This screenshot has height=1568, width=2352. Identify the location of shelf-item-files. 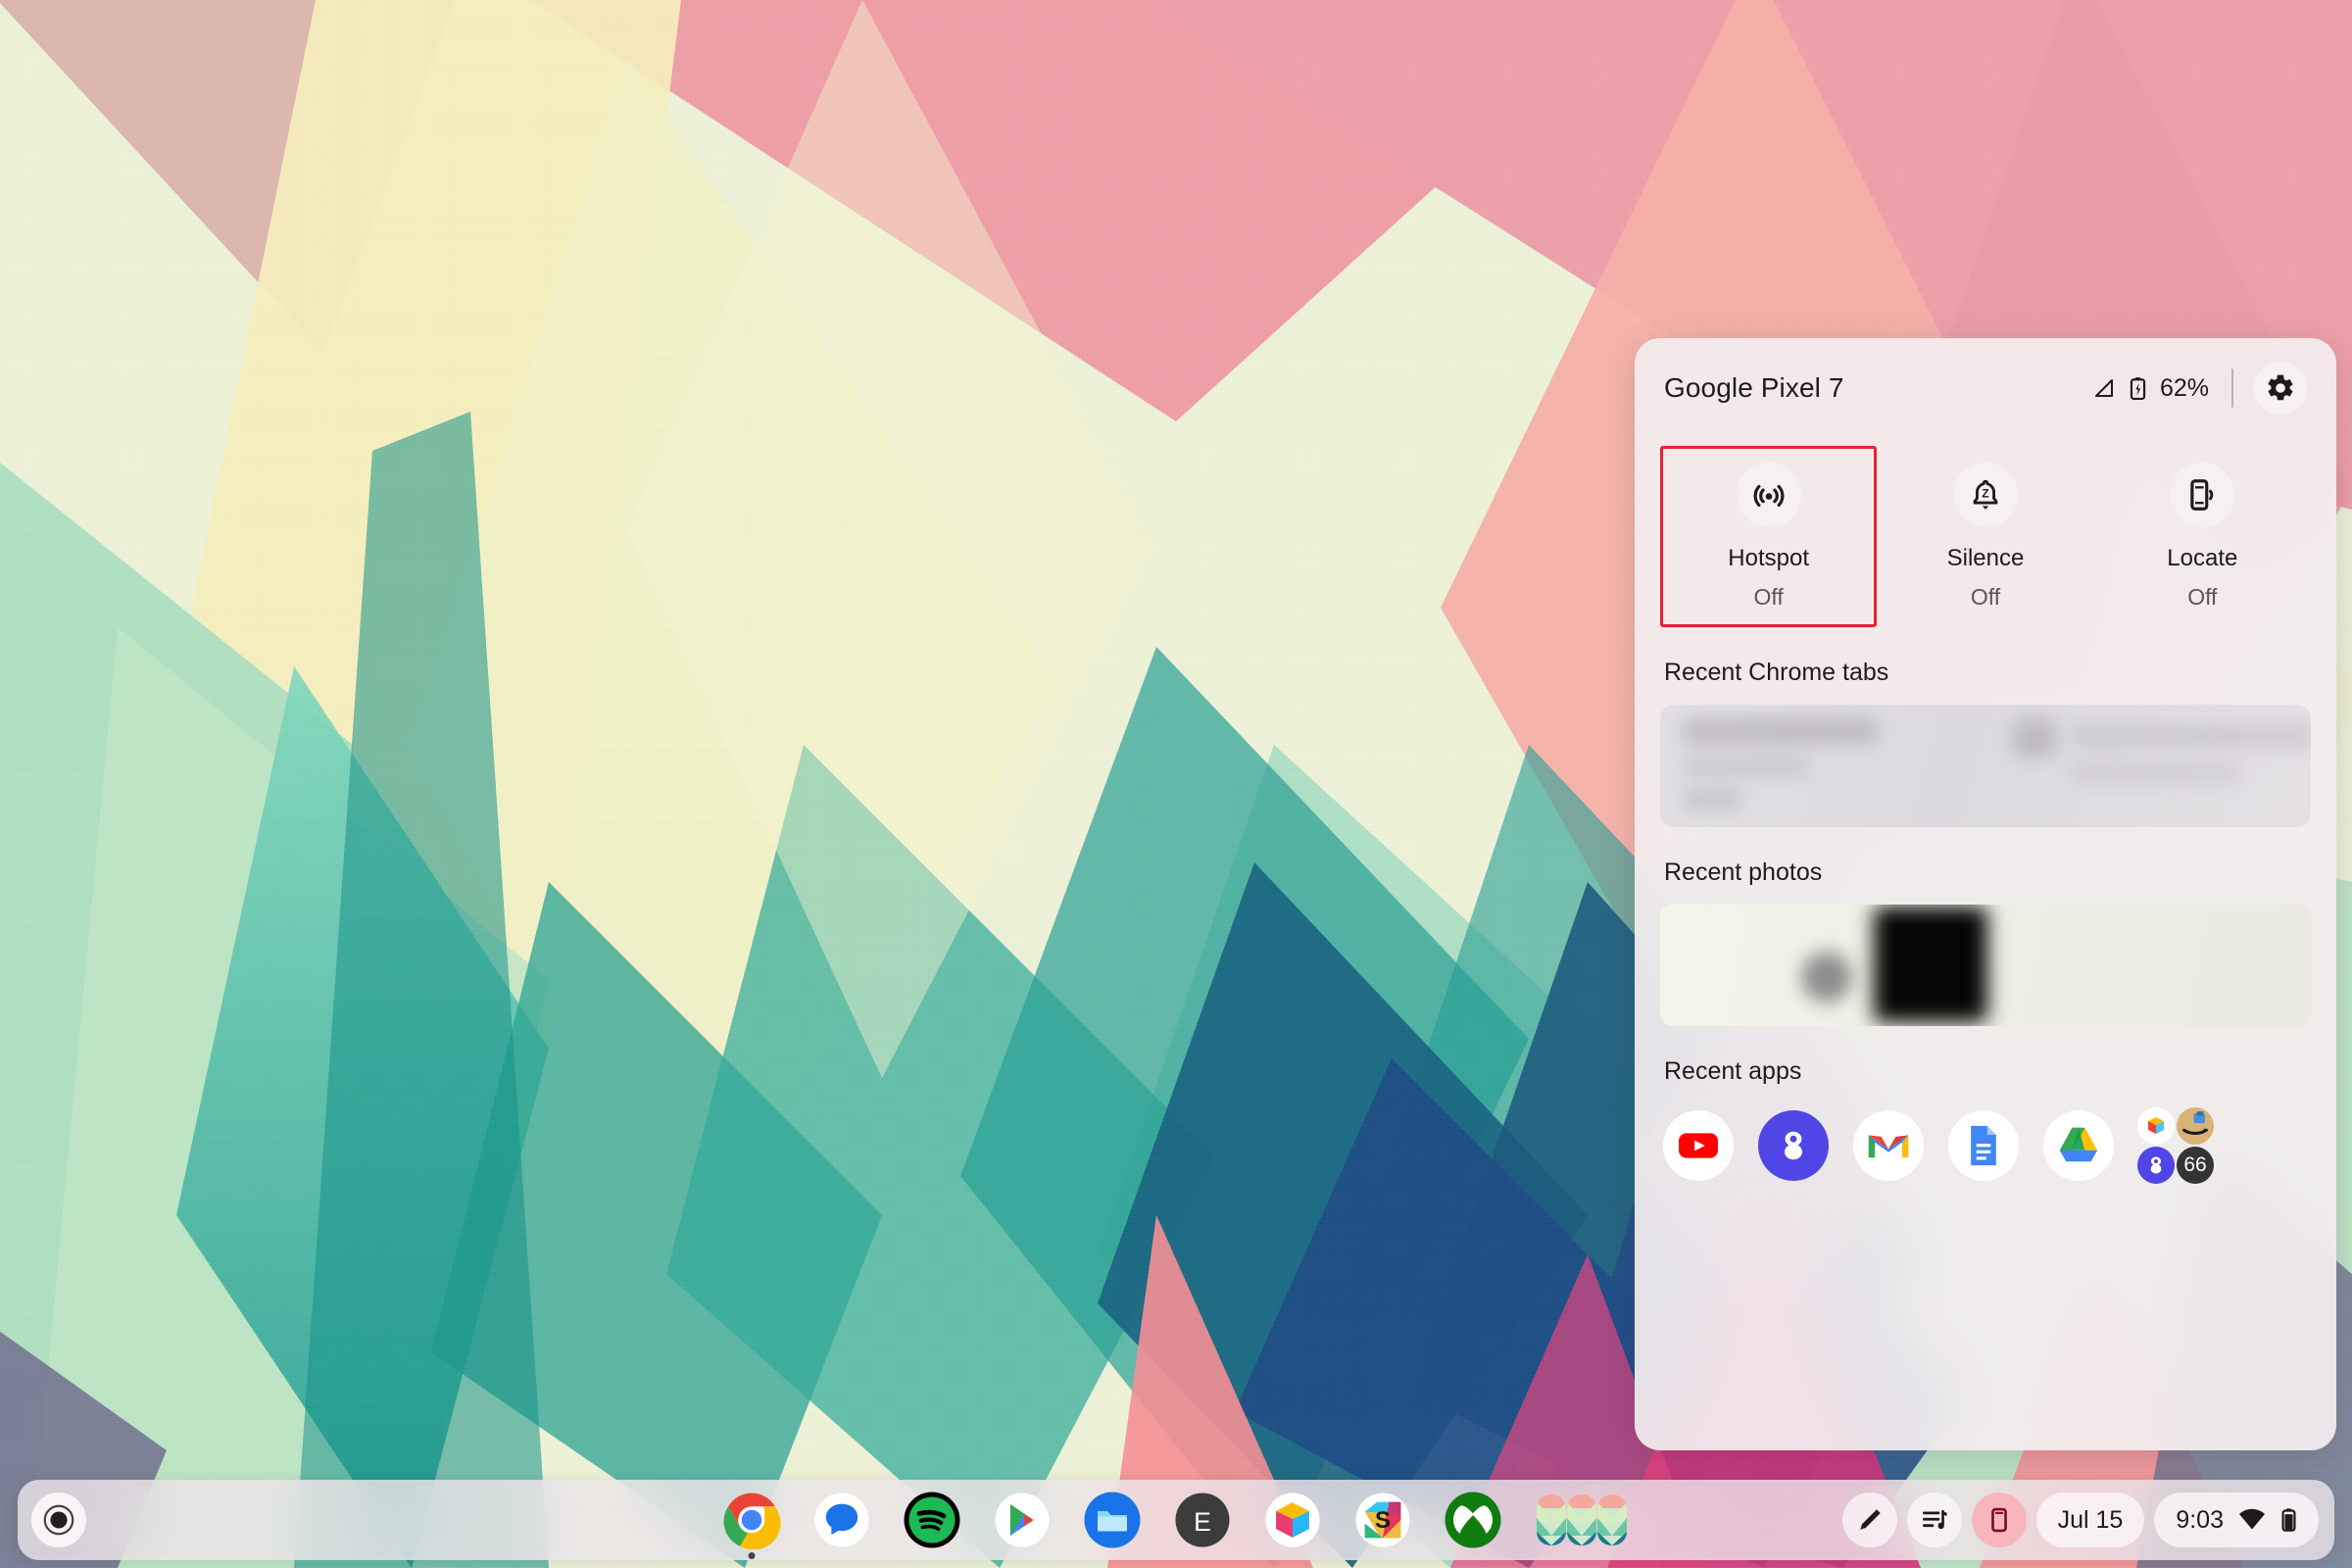
(1112, 1520).